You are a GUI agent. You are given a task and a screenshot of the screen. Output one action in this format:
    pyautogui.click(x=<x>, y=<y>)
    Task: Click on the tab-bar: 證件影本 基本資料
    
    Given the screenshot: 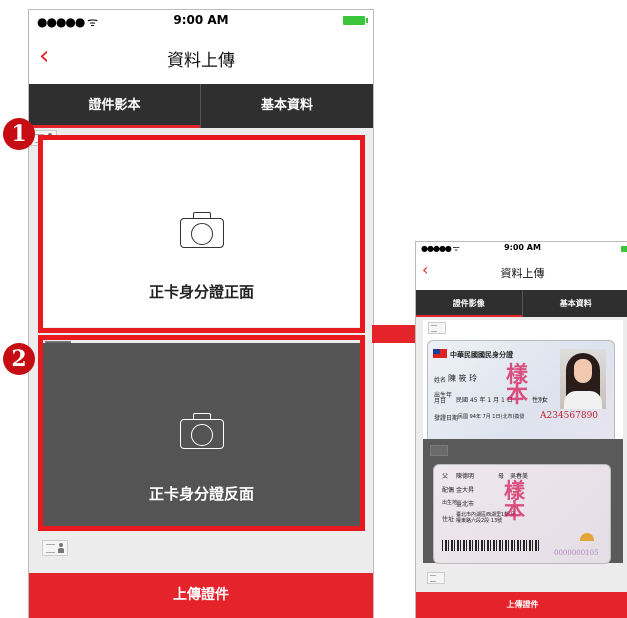 What is the action you would take?
    pyautogui.click(x=201, y=106)
    